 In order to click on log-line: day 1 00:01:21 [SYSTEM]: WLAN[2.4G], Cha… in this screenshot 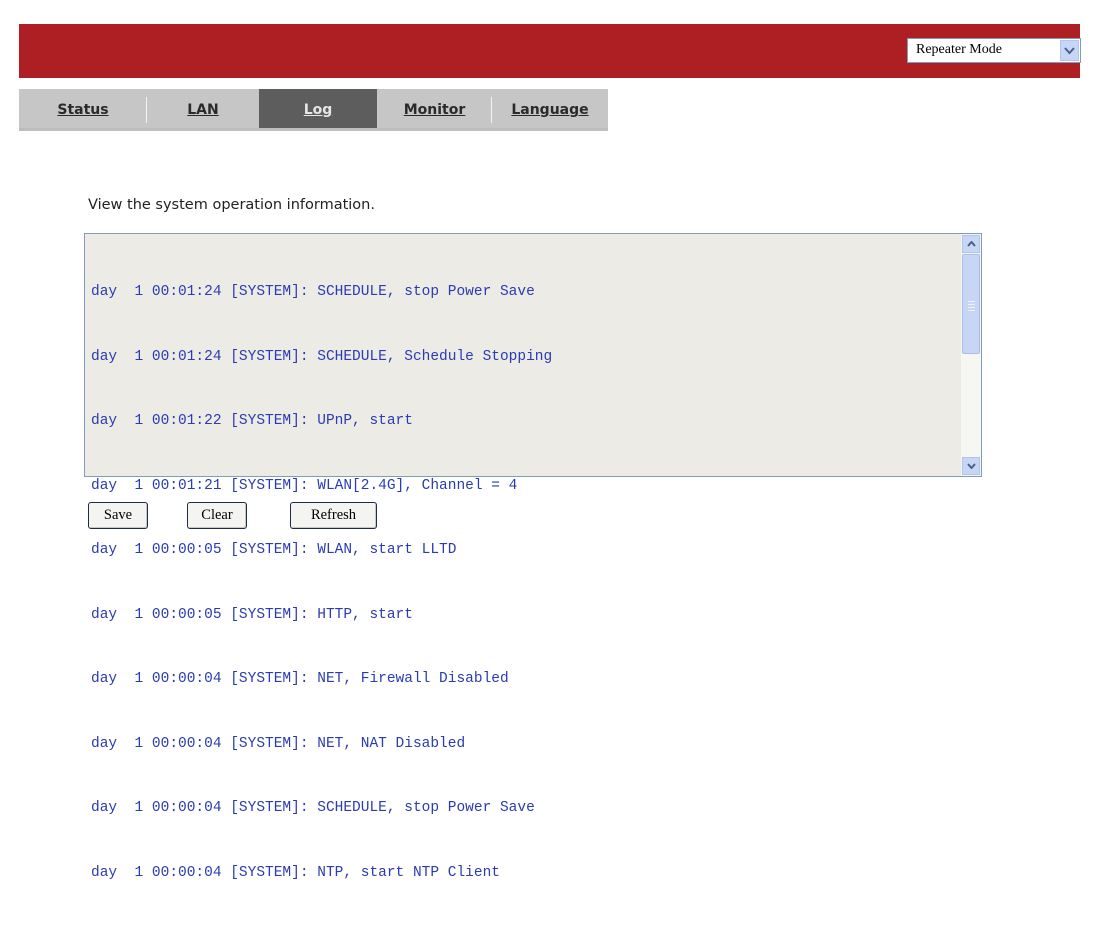, I will do `click(304, 485)`.